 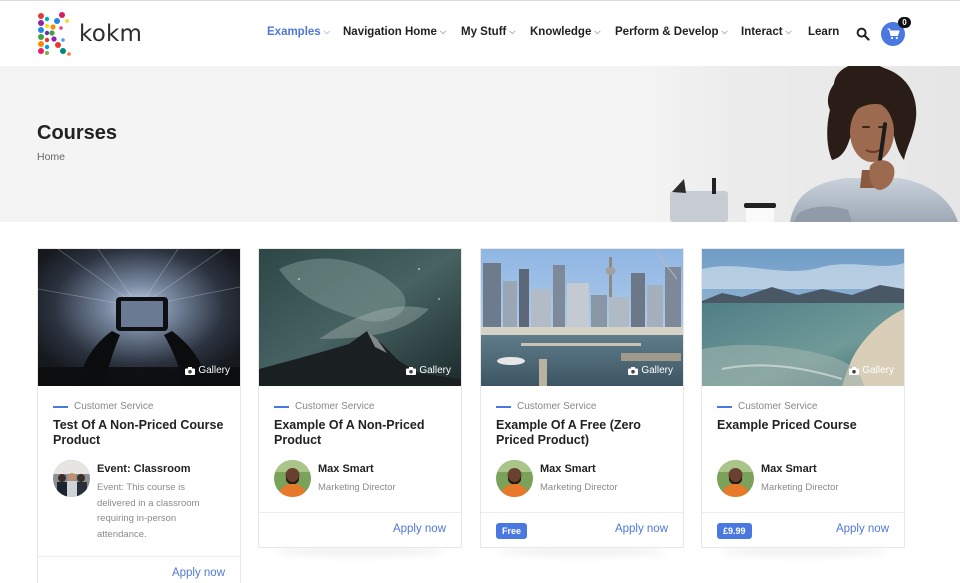 I want to click on nav-item-knowledge: Knowledge⌵, so click(x=565, y=32).